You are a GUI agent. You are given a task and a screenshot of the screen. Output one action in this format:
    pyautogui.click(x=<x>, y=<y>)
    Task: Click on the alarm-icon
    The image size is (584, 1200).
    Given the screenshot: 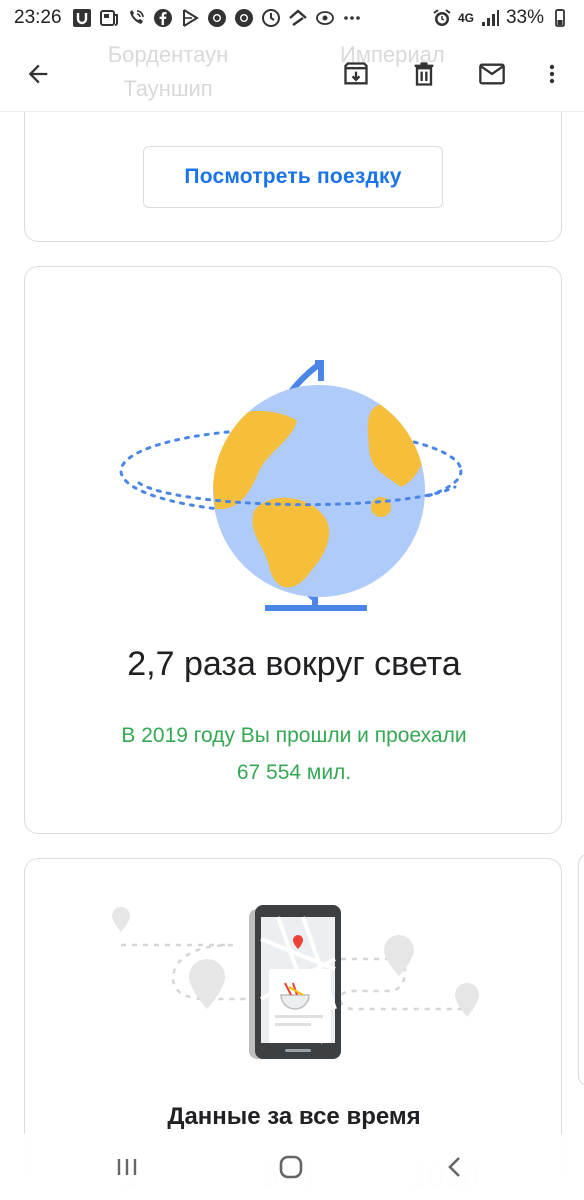 What is the action you would take?
    pyautogui.click(x=442, y=17)
    